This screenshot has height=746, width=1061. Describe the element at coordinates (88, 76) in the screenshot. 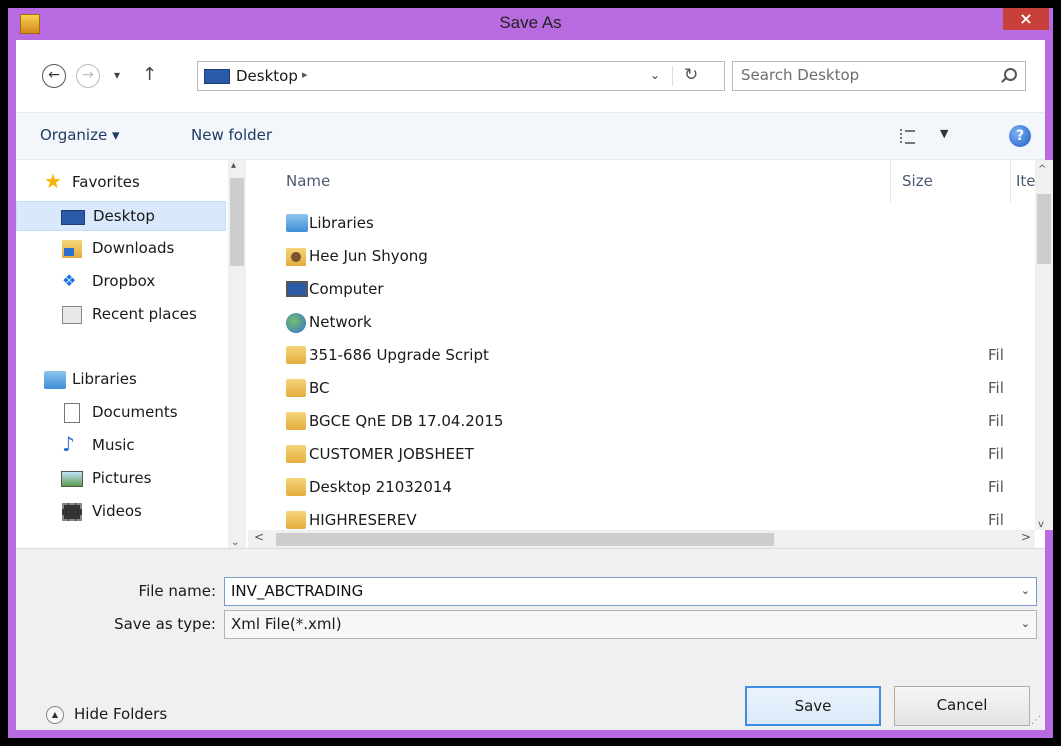

I see `forward-button: →` at that location.